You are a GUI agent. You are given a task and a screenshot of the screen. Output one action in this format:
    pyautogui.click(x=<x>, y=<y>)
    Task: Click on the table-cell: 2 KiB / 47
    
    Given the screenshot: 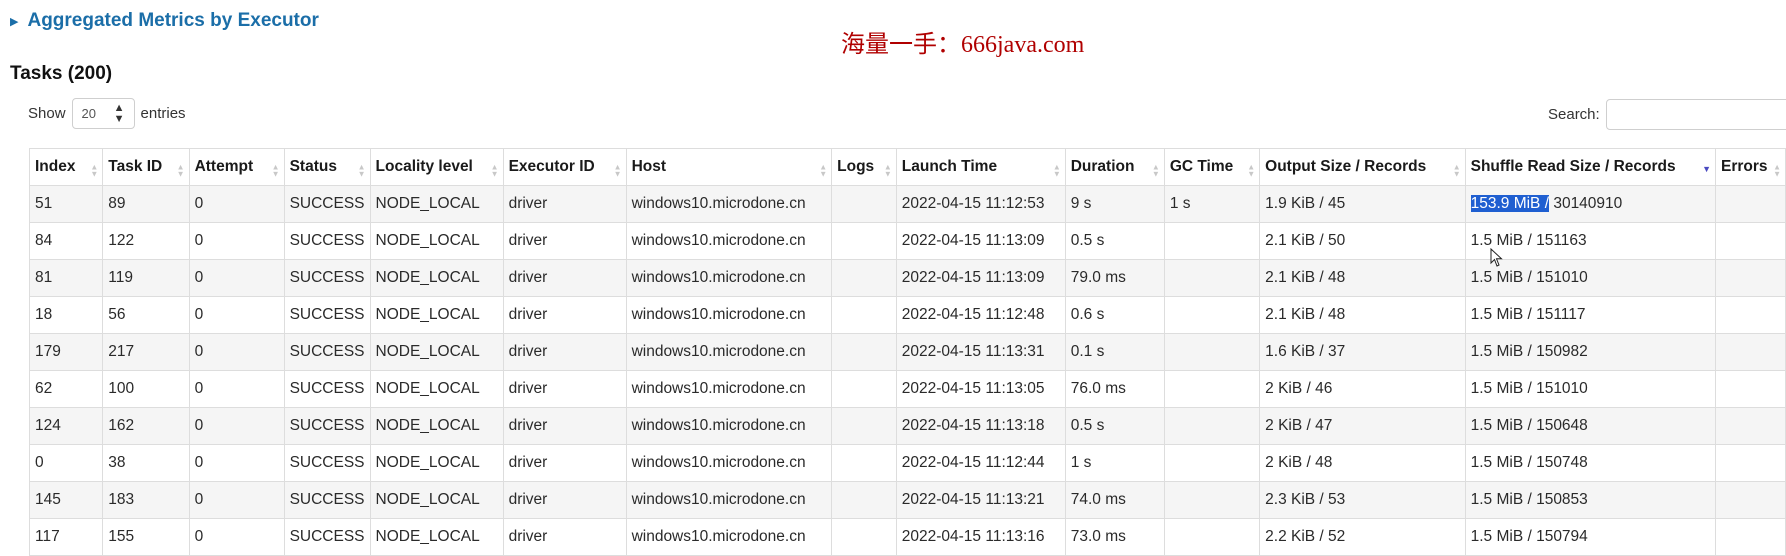 What is the action you would take?
    pyautogui.click(x=1362, y=426)
    